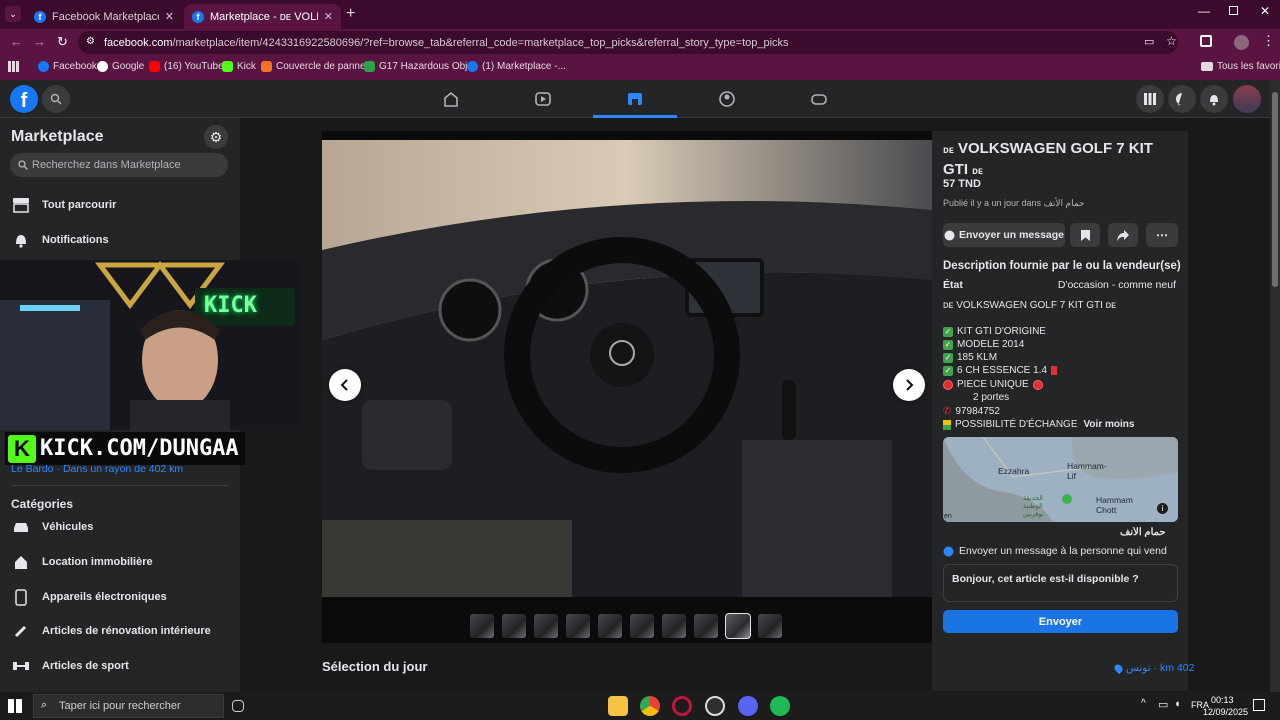 The image size is (1280, 720). What do you see at coordinates (682, 706) in the screenshot?
I see `opera-icon` at bounding box center [682, 706].